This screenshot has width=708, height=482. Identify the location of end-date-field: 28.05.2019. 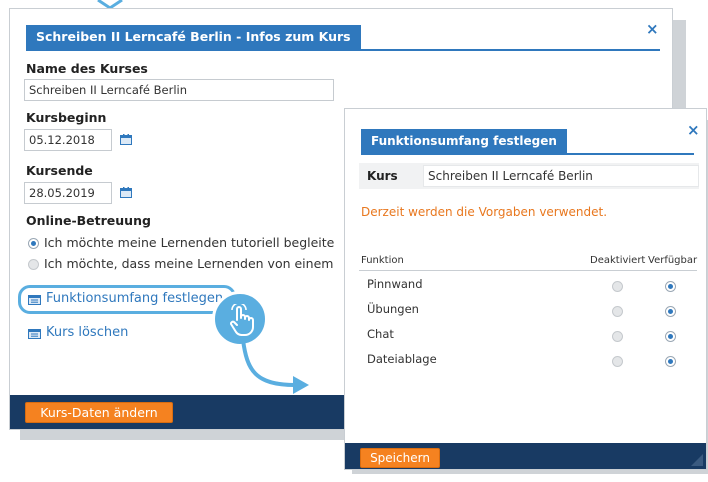
(68, 193).